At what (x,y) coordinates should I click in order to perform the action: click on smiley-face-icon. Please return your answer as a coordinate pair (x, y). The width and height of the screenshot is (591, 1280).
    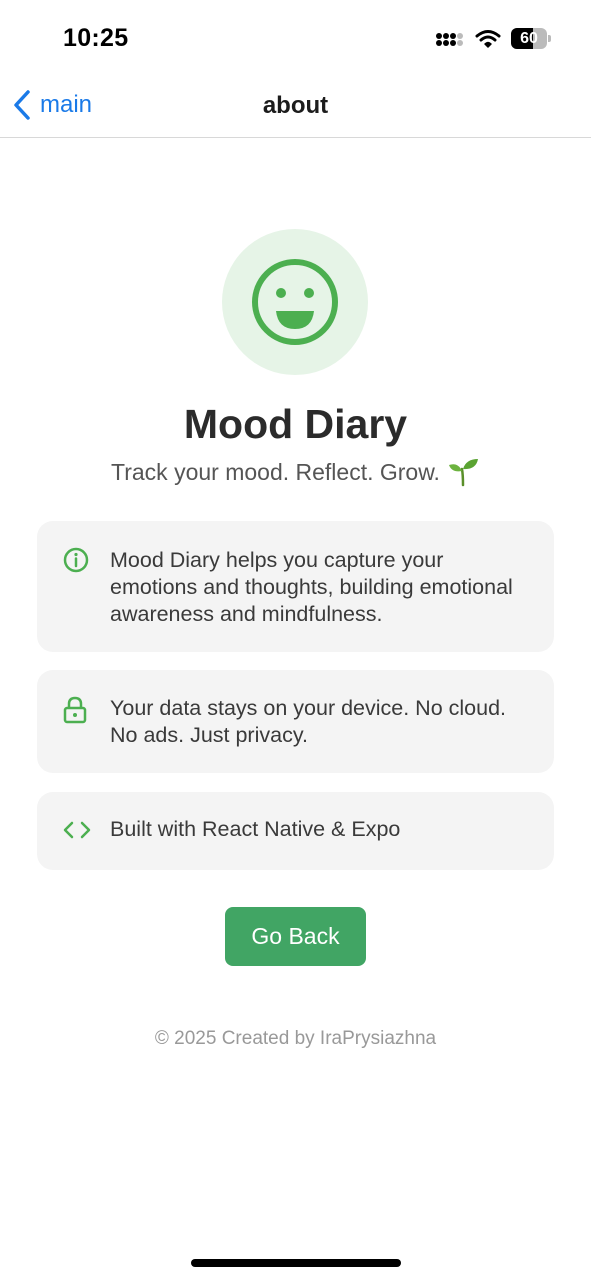
    Looking at the image, I should click on (295, 302).